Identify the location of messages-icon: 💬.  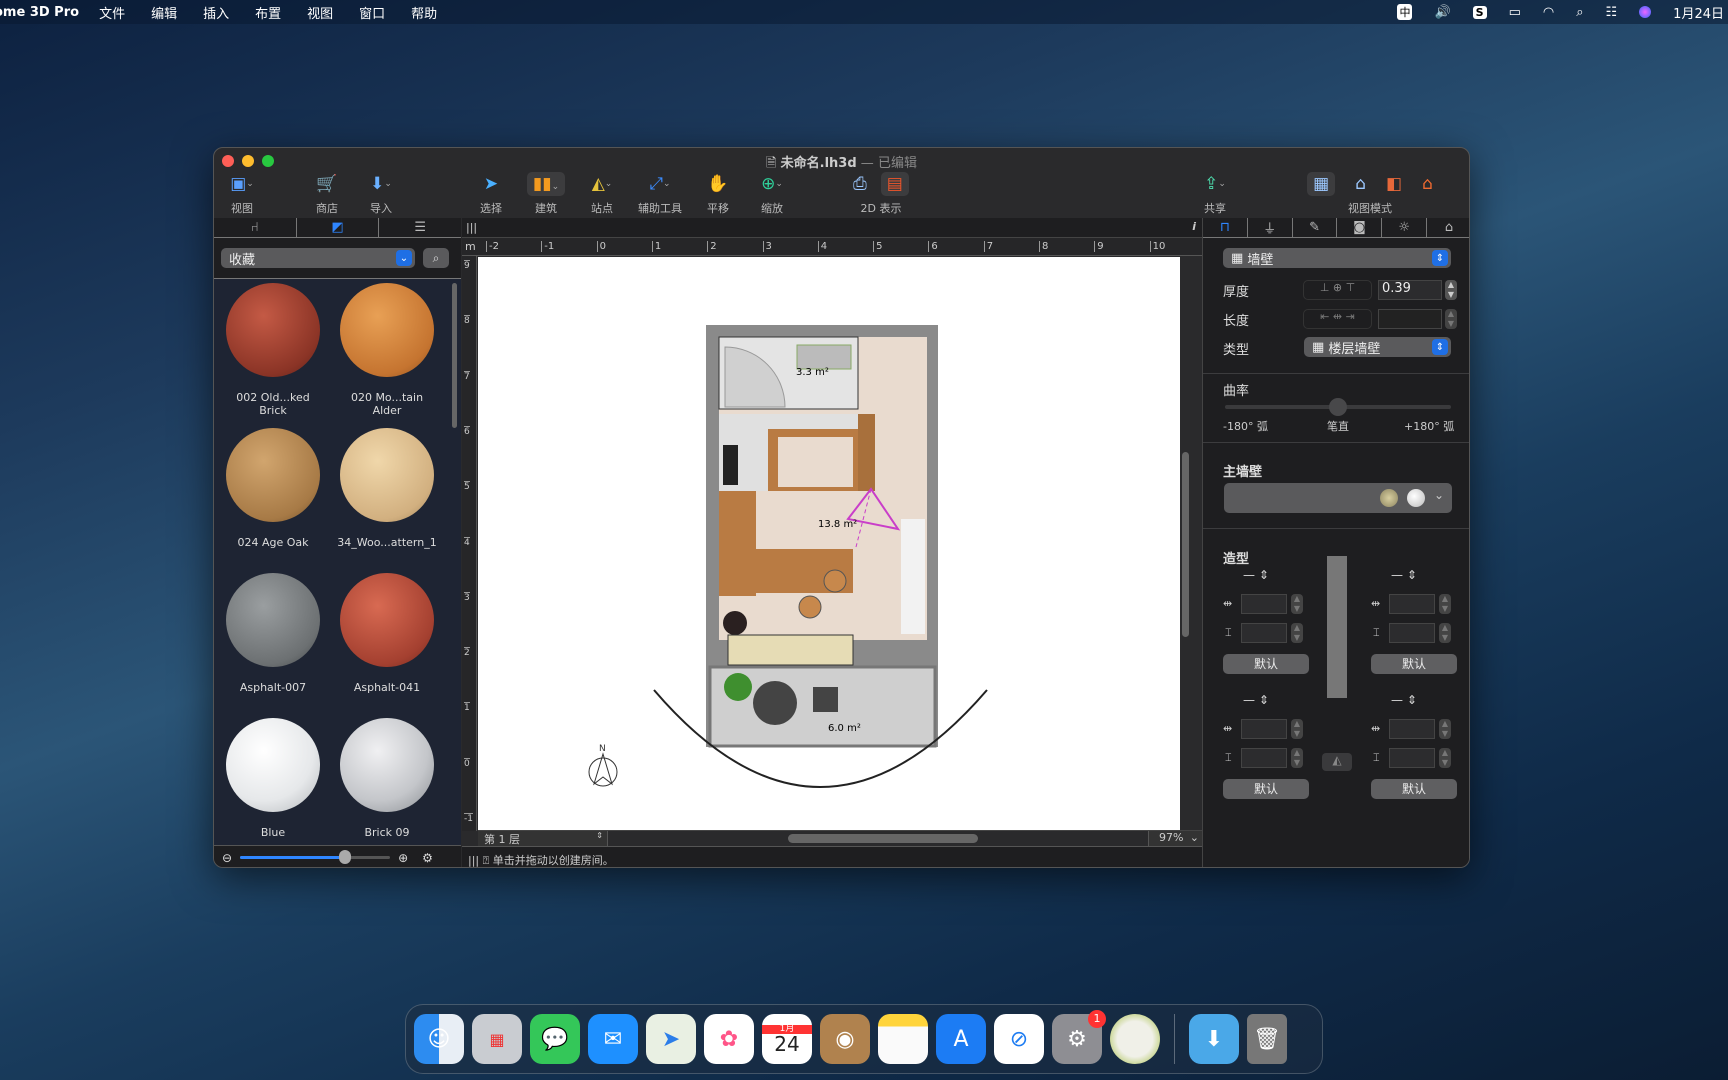
(555, 1039).